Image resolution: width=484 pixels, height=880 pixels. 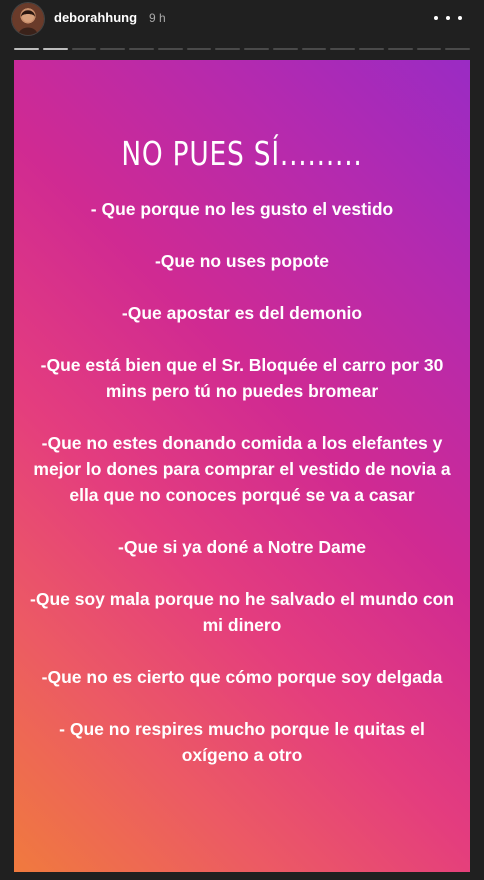 I want to click on story-line: -Que no uses popote, so click(x=242, y=261).